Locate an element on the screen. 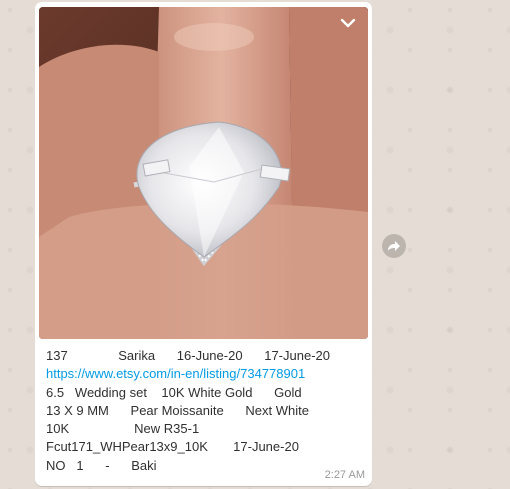 The width and height of the screenshot is (510, 489). caption-line: NO 1 - Baki is located at coordinates (101, 465).